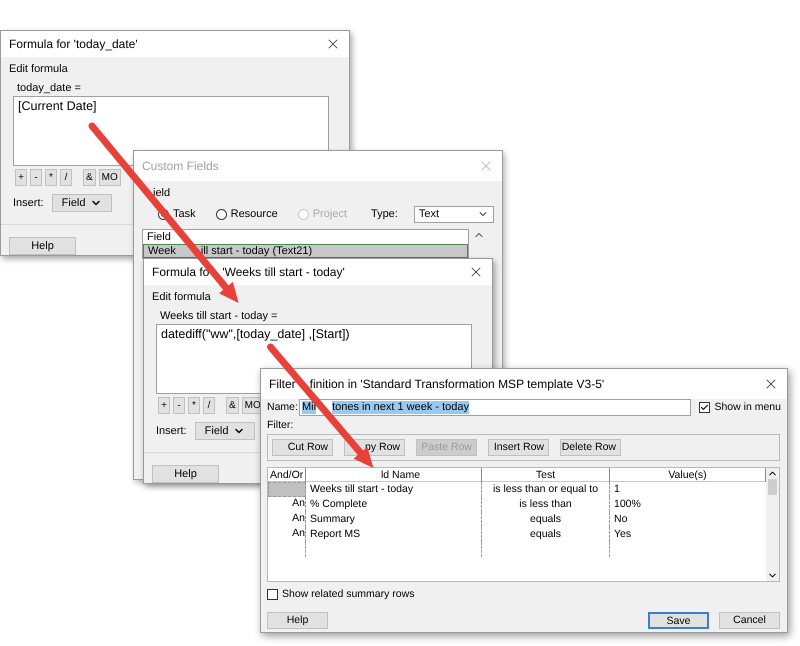 The width and height of the screenshot is (800, 646). Describe the element at coordinates (329, 214) in the screenshot. I see `radio-label: Project` at that location.